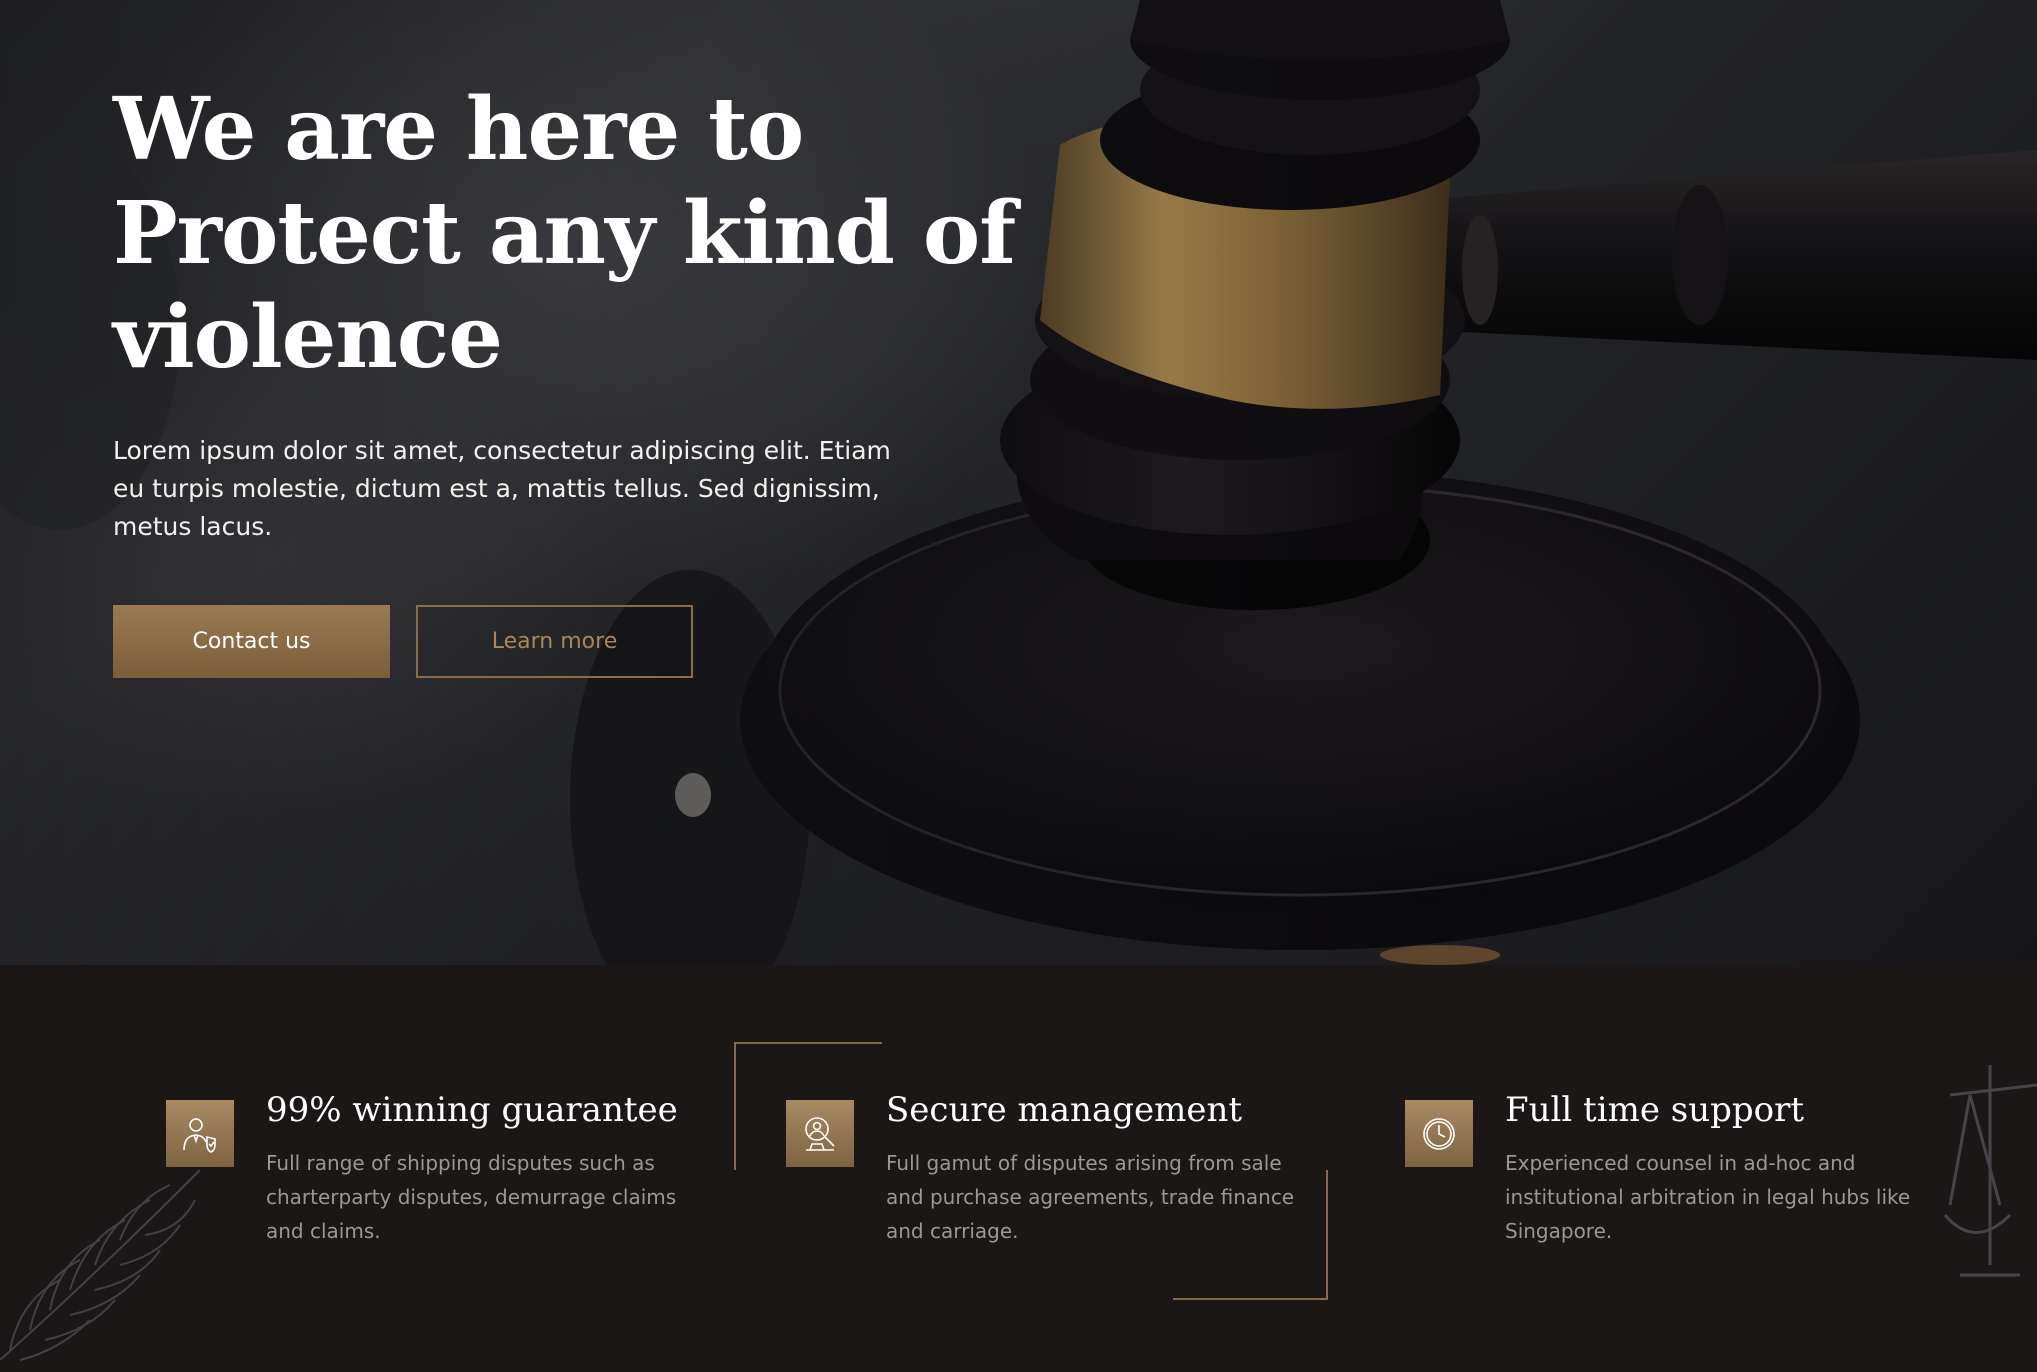 This screenshot has width=2037, height=1372. Describe the element at coordinates (458, 129) in the screenshot. I see `headline-line-1: We are here to` at that location.